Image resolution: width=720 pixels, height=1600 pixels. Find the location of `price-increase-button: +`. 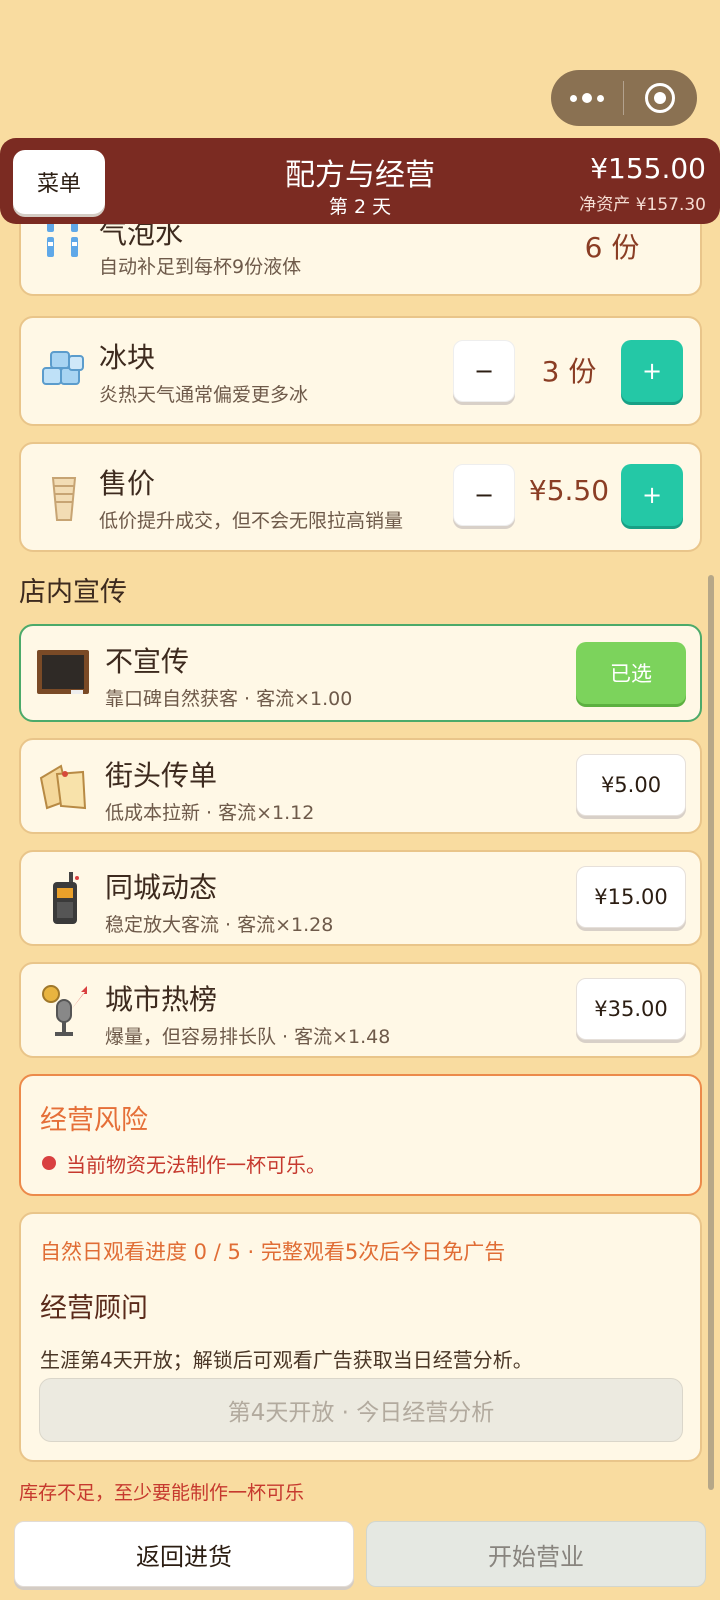

price-increase-button: + is located at coordinates (652, 495).